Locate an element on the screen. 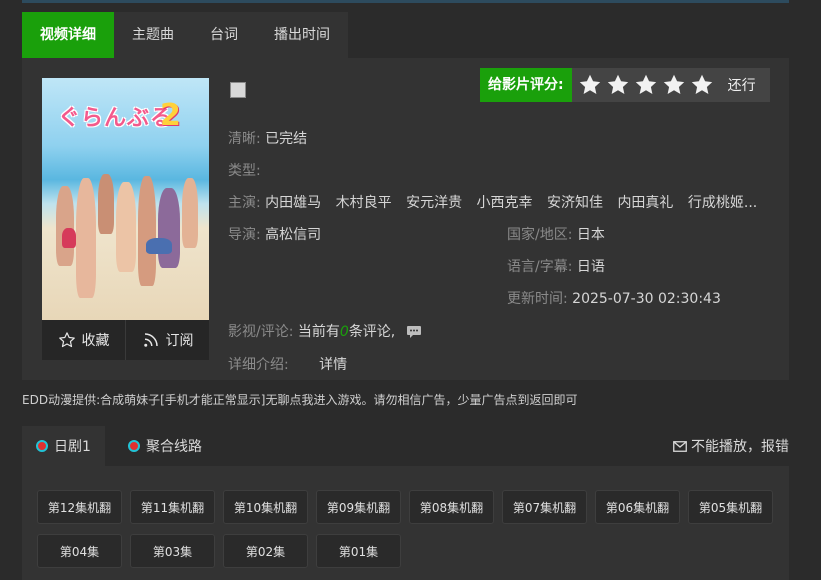  clarity-value: 已完结 is located at coordinates (286, 139).